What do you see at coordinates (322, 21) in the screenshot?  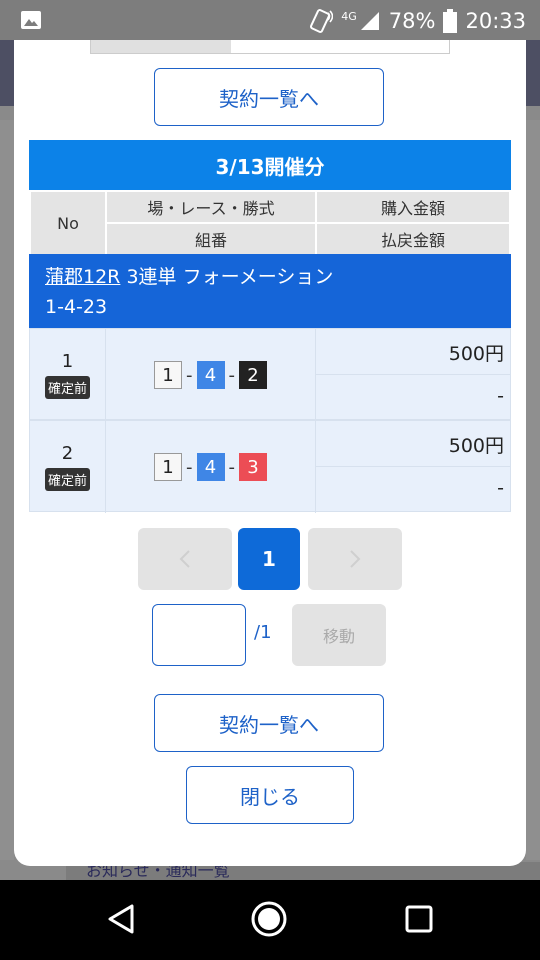 I see `vibrate-icon` at bounding box center [322, 21].